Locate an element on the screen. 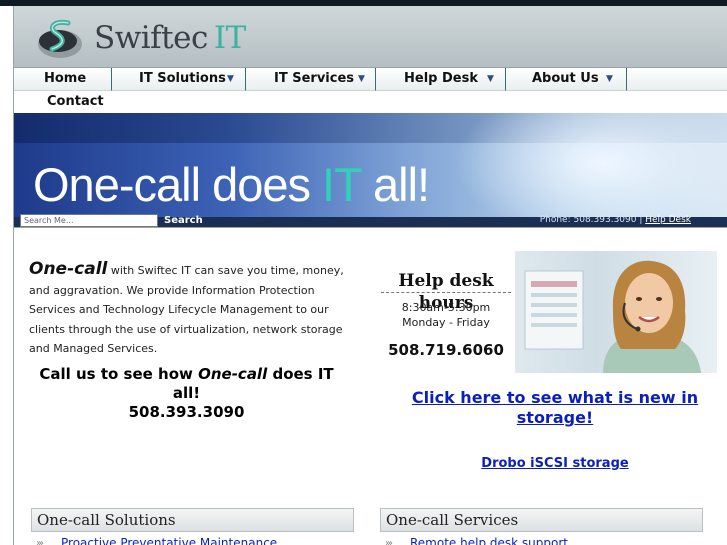 The height and width of the screenshot is (545, 727). nav-it-services-label: IT Services is located at coordinates (314, 78).